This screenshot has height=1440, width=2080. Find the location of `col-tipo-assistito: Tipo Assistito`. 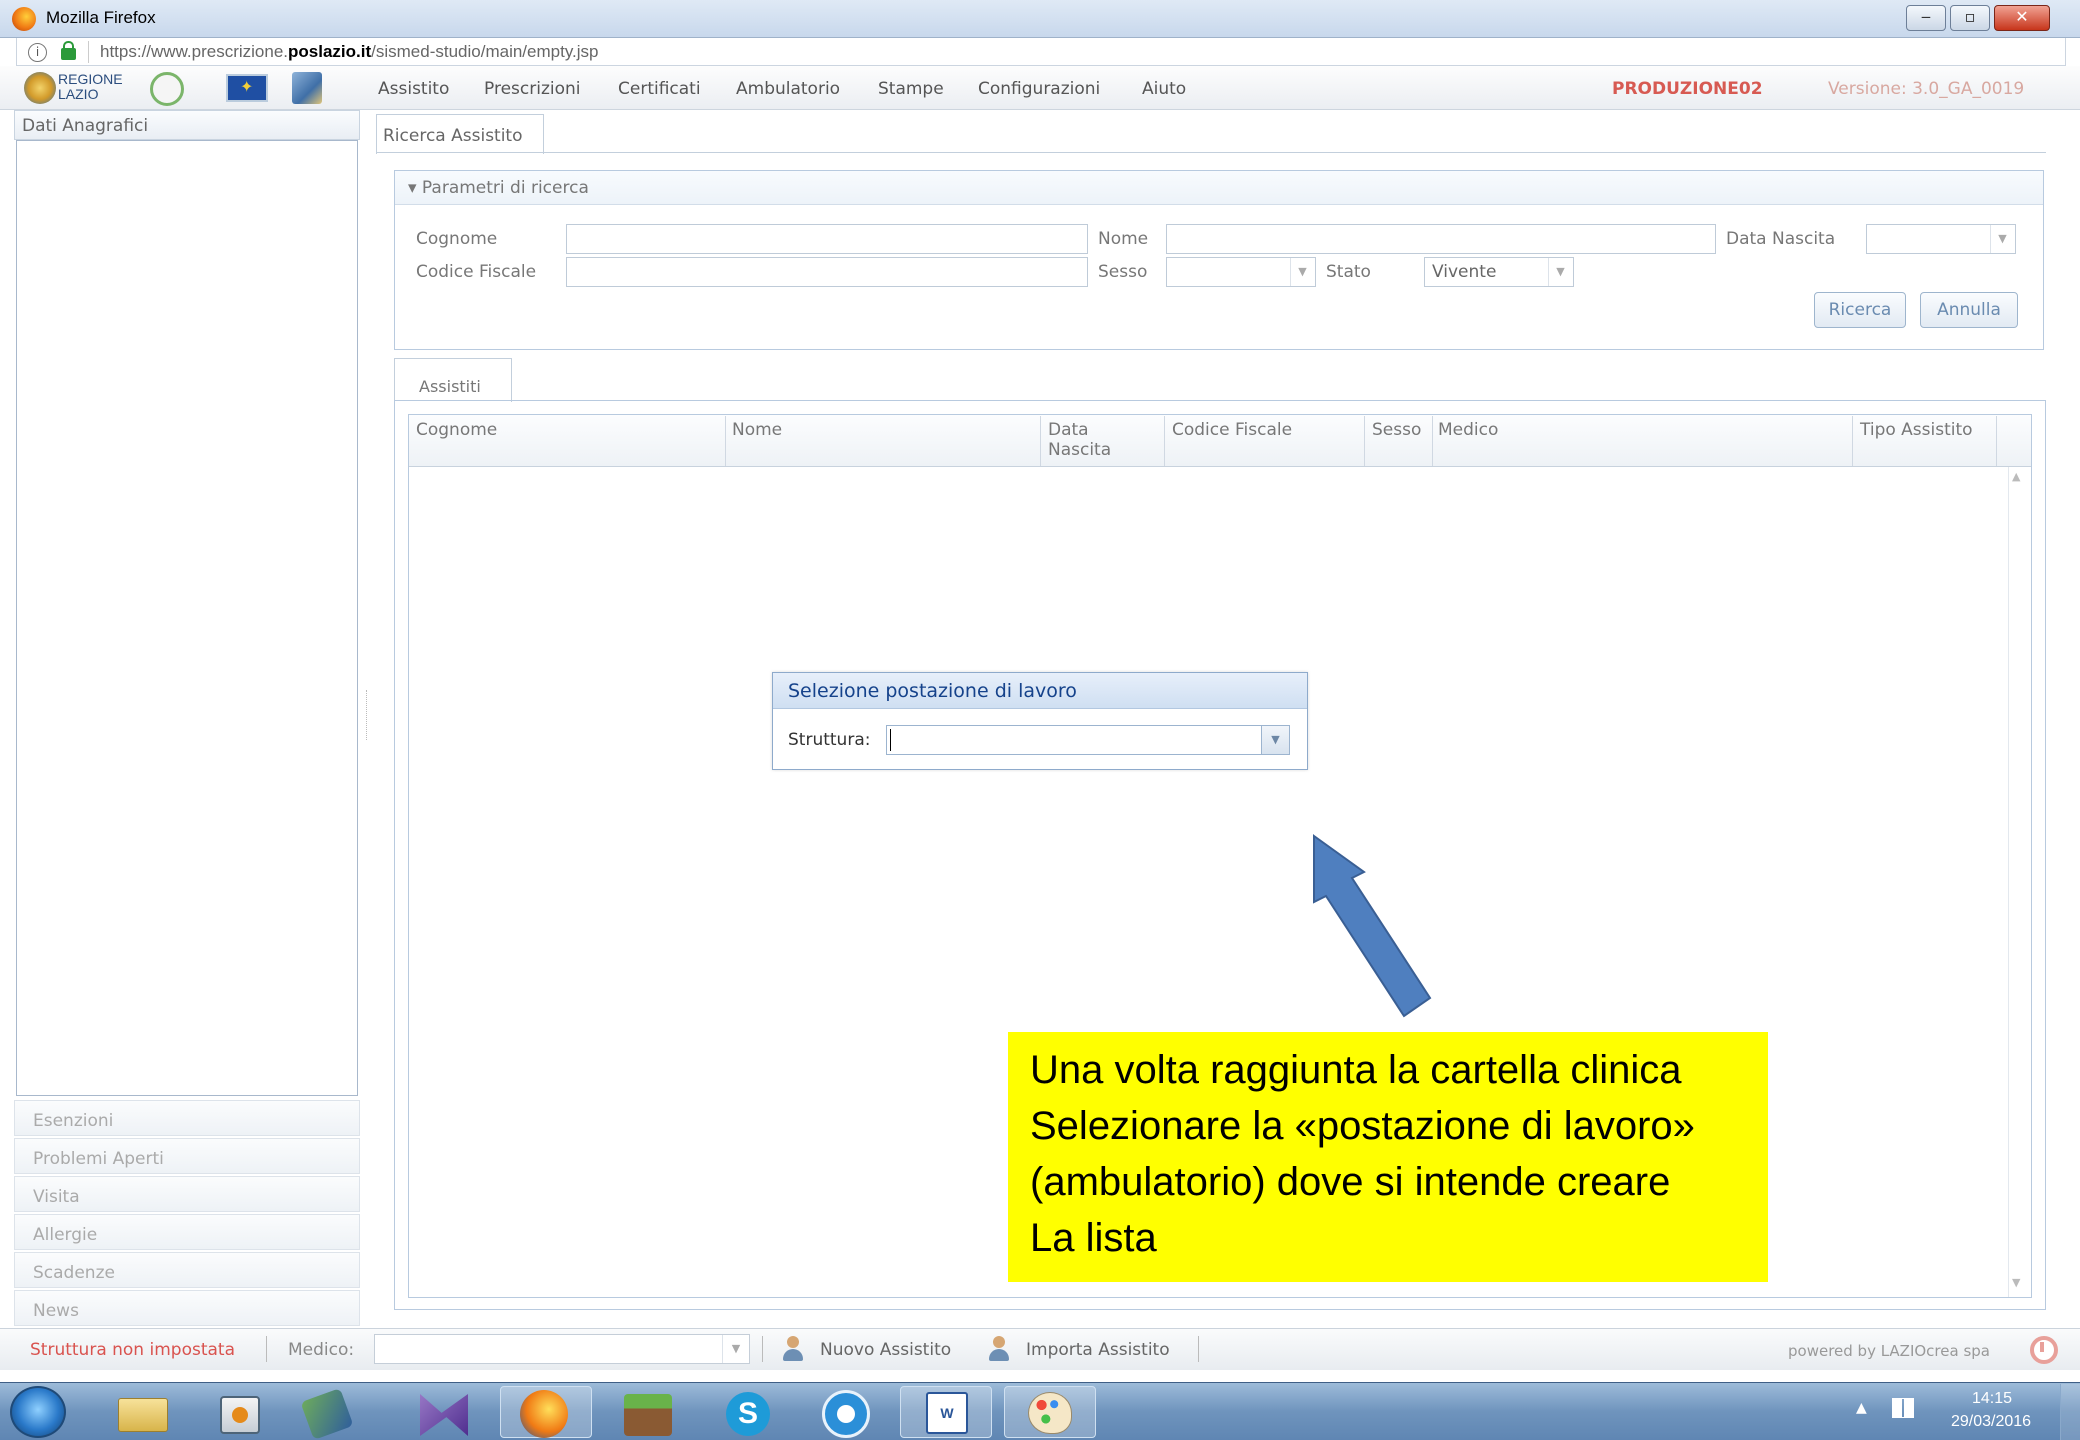

col-tipo-assistito: Tipo Assistito is located at coordinates (1916, 430).